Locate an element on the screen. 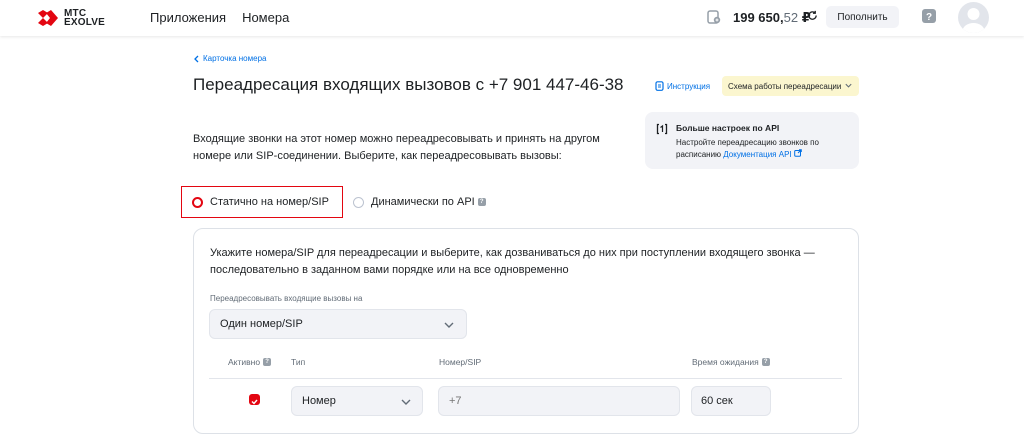 The image size is (1024, 444). refresh-icon is located at coordinates (812, 15).